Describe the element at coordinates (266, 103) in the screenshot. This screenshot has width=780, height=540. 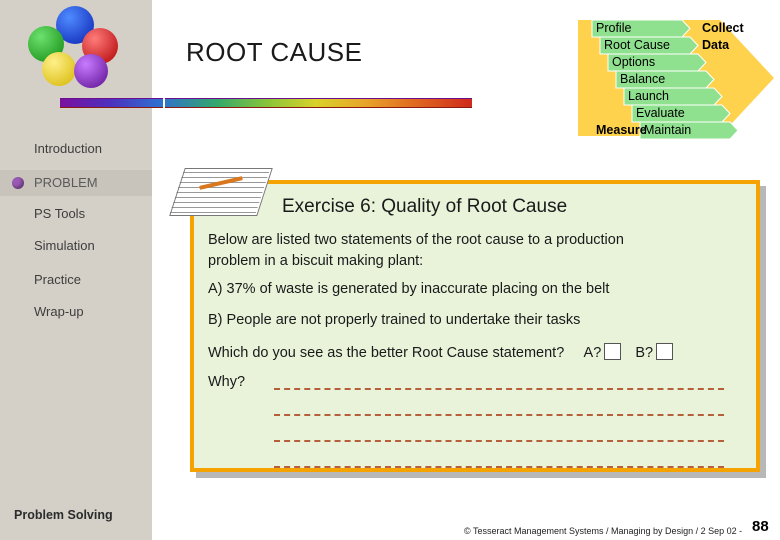
I see `rainbow-divider` at that location.